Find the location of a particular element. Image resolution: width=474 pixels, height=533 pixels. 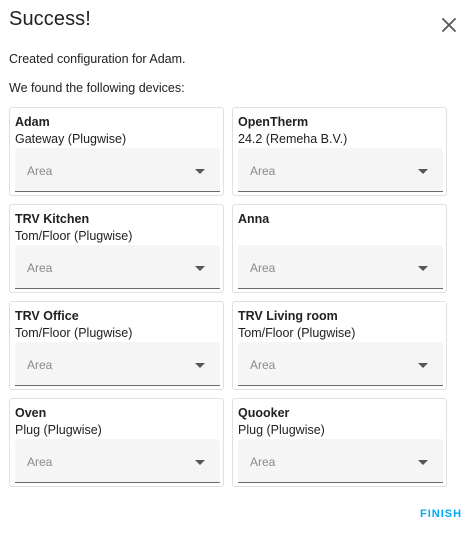

device-card-oven: Oven Plug (Plugwise) Area is located at coordinates (116, 442).